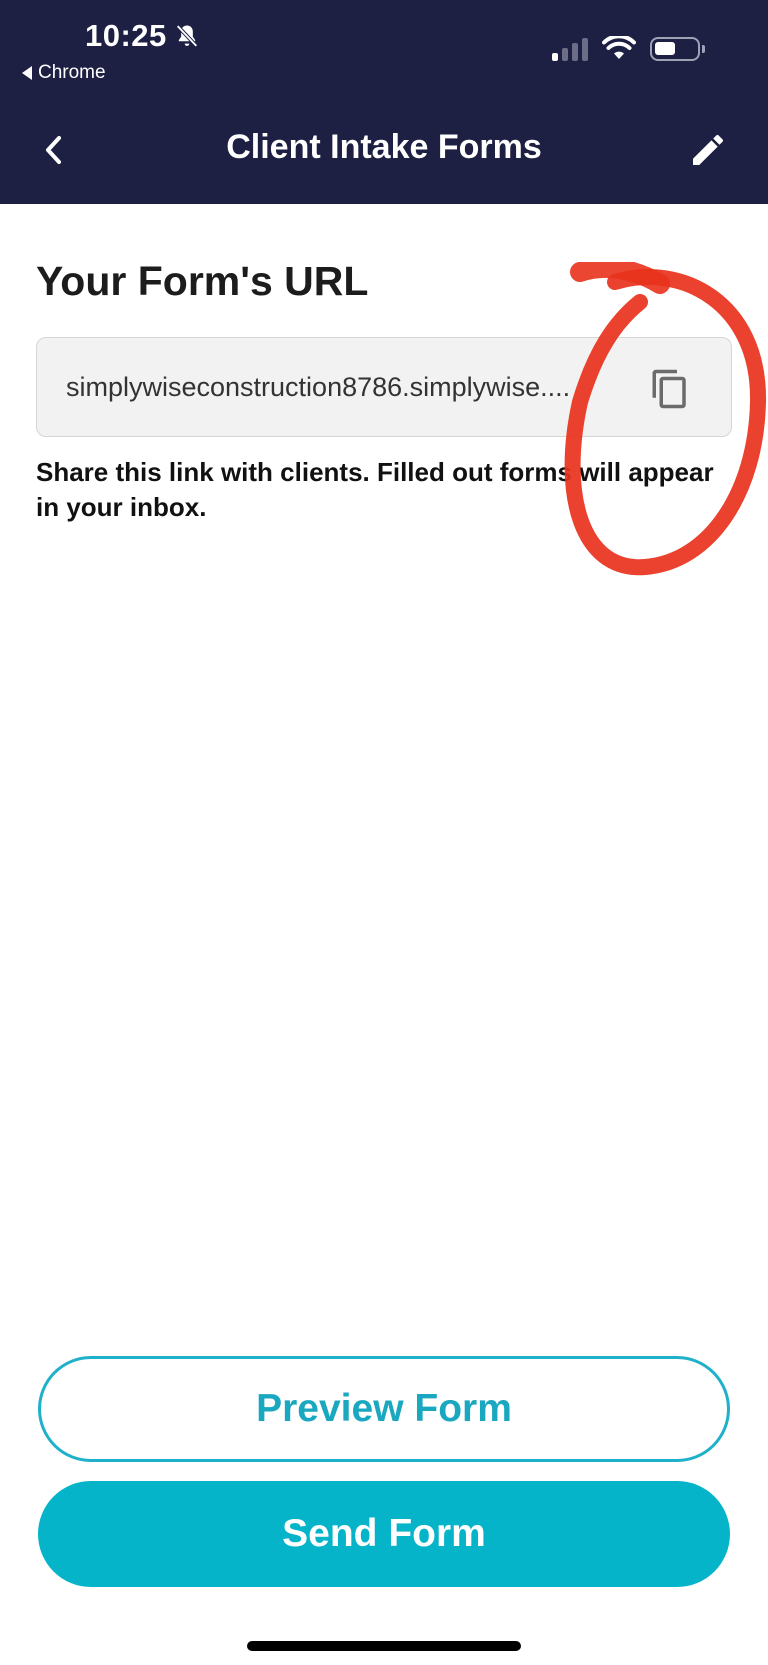 The image size is (768, 1665). I want to click on page-title: Client Intake Forms, so click(384, 147).